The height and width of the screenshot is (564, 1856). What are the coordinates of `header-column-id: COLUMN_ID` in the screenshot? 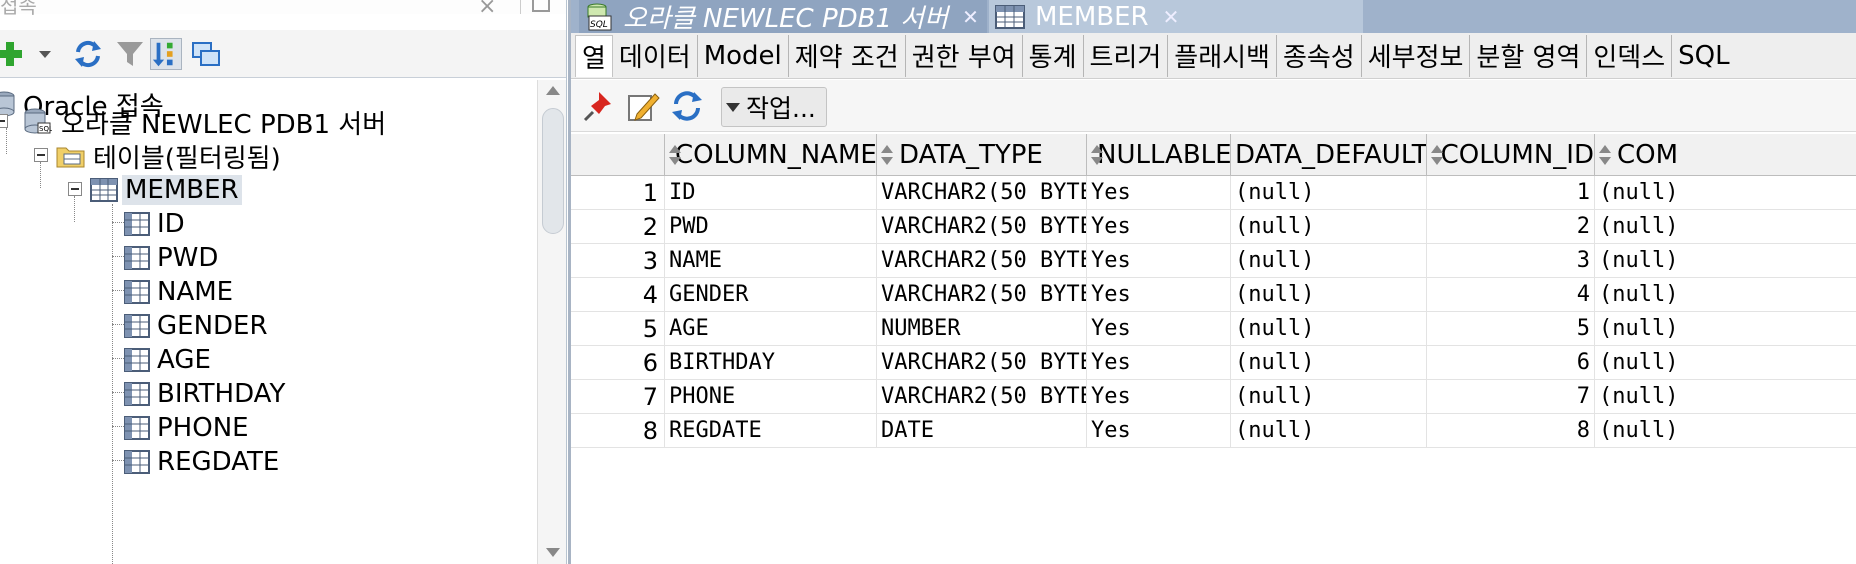 It's located at (1511, 155).